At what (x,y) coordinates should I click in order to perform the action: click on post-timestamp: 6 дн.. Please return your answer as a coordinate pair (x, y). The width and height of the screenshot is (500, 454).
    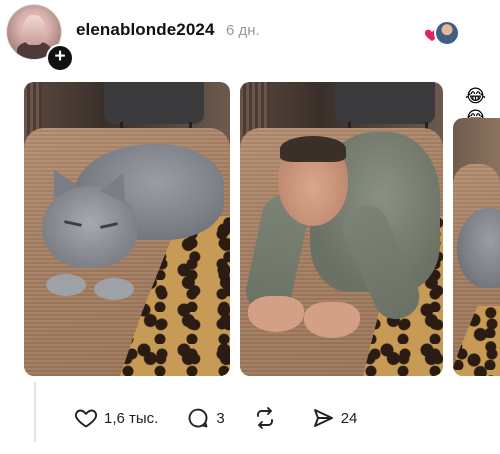
    Looking at the image, I should click on (243, 30).